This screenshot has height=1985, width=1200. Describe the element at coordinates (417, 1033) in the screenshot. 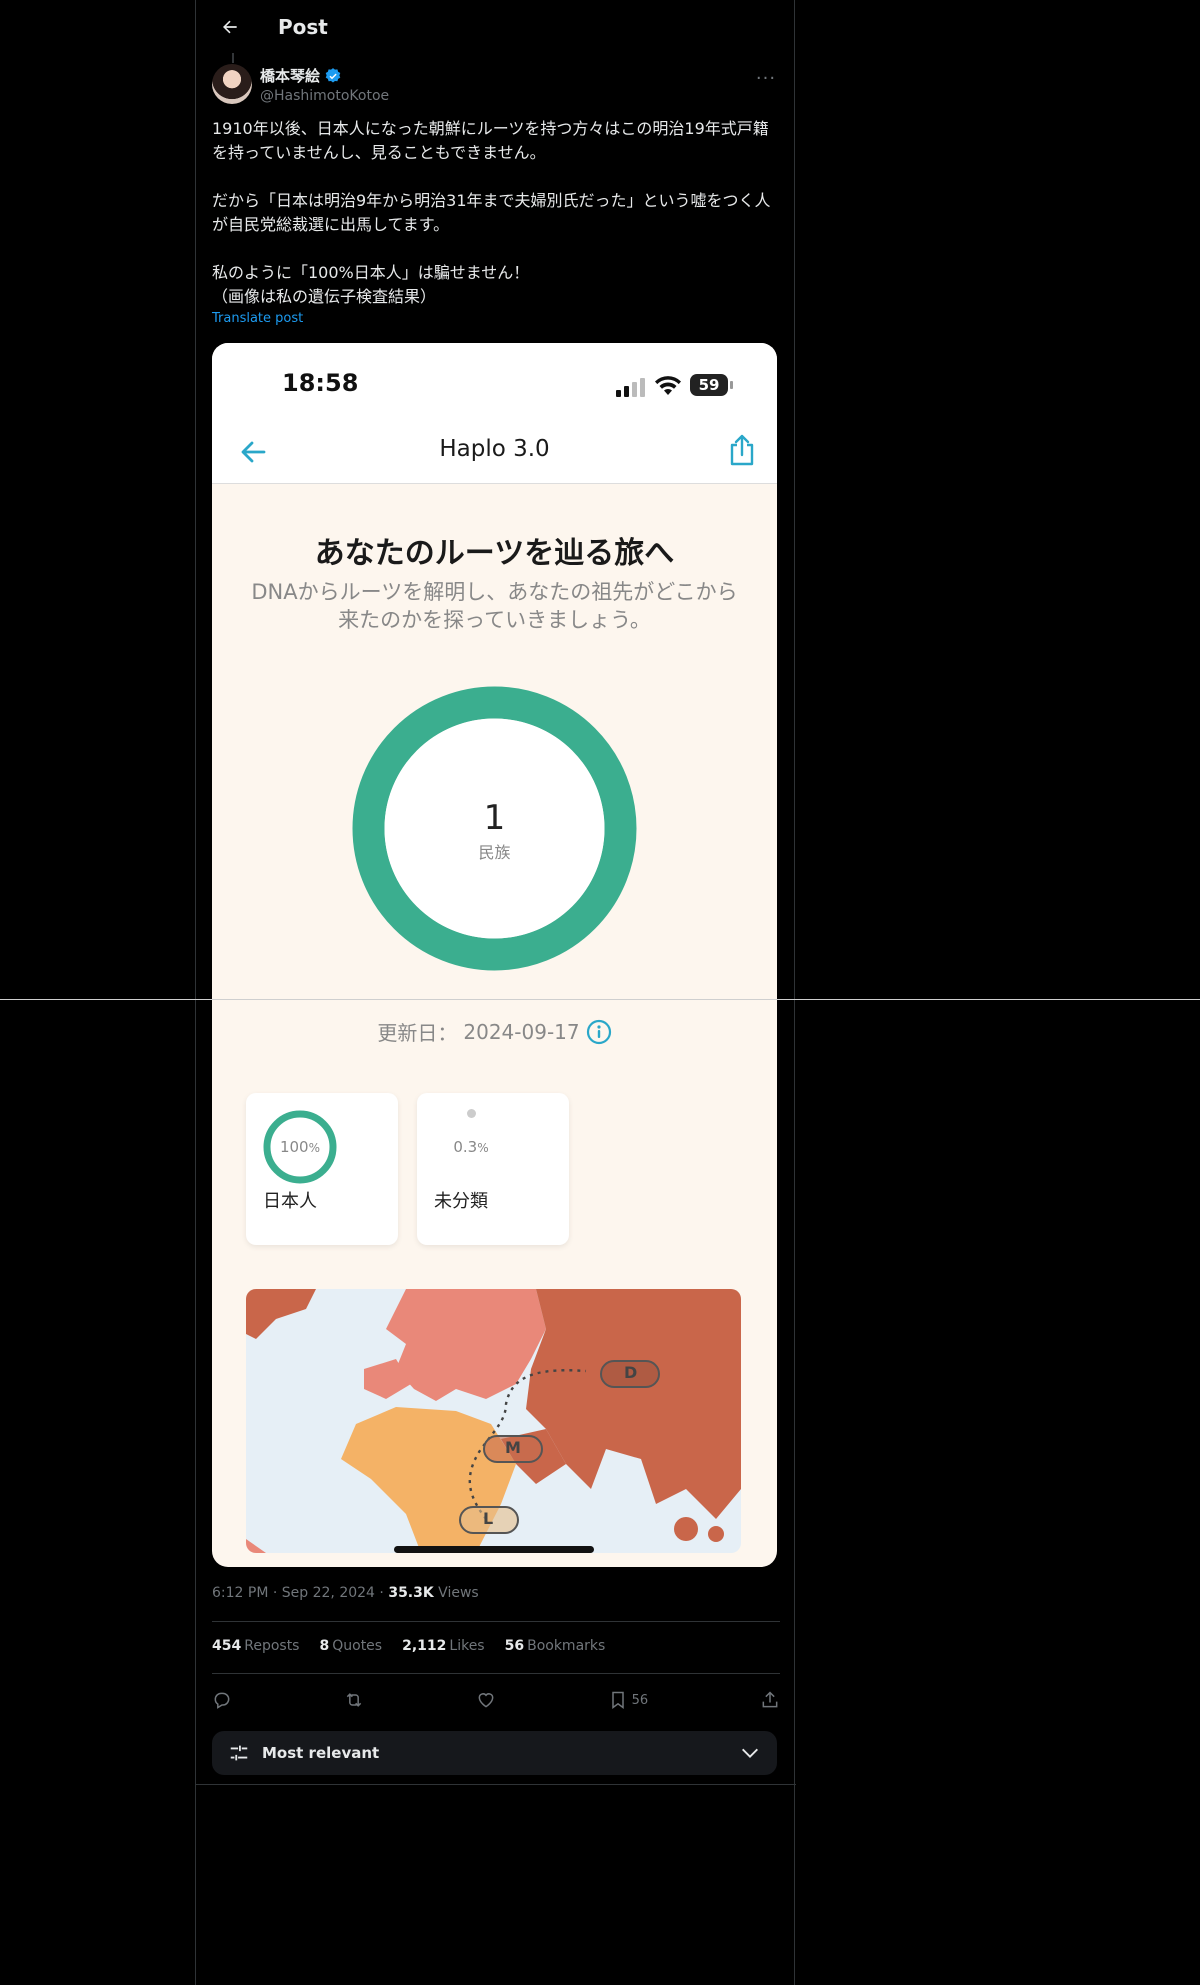

I see `update-label: 更新日：` at that location.